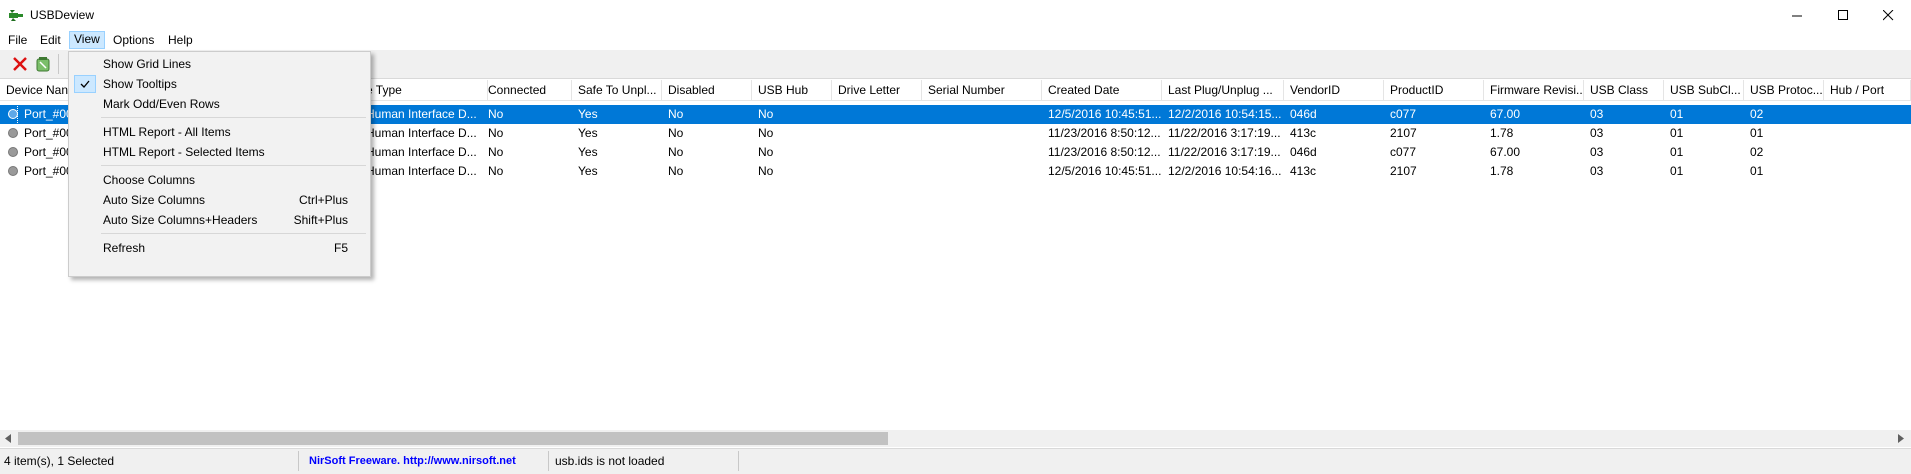  What do you see at coordinates (1502, 133) in the screenshot?
I see `cell-firmware-revision: 1.78` at bounding box center [1502, 133].